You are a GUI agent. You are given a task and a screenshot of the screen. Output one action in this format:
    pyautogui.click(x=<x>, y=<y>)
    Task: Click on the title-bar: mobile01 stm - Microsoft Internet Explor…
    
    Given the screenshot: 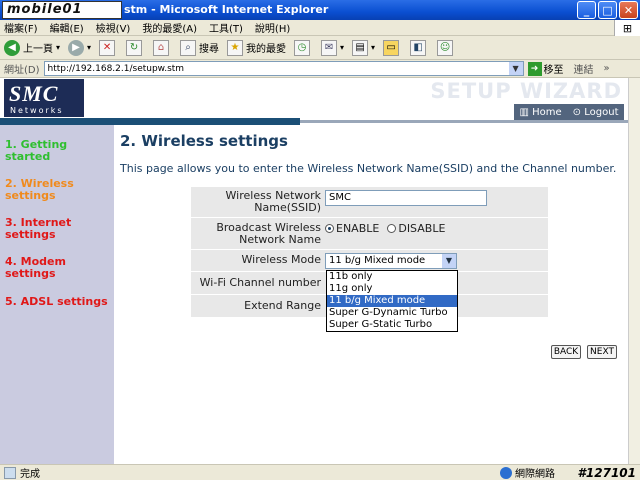 What is the action you would take?
    pyautogui.click(x=320, y=10)
    